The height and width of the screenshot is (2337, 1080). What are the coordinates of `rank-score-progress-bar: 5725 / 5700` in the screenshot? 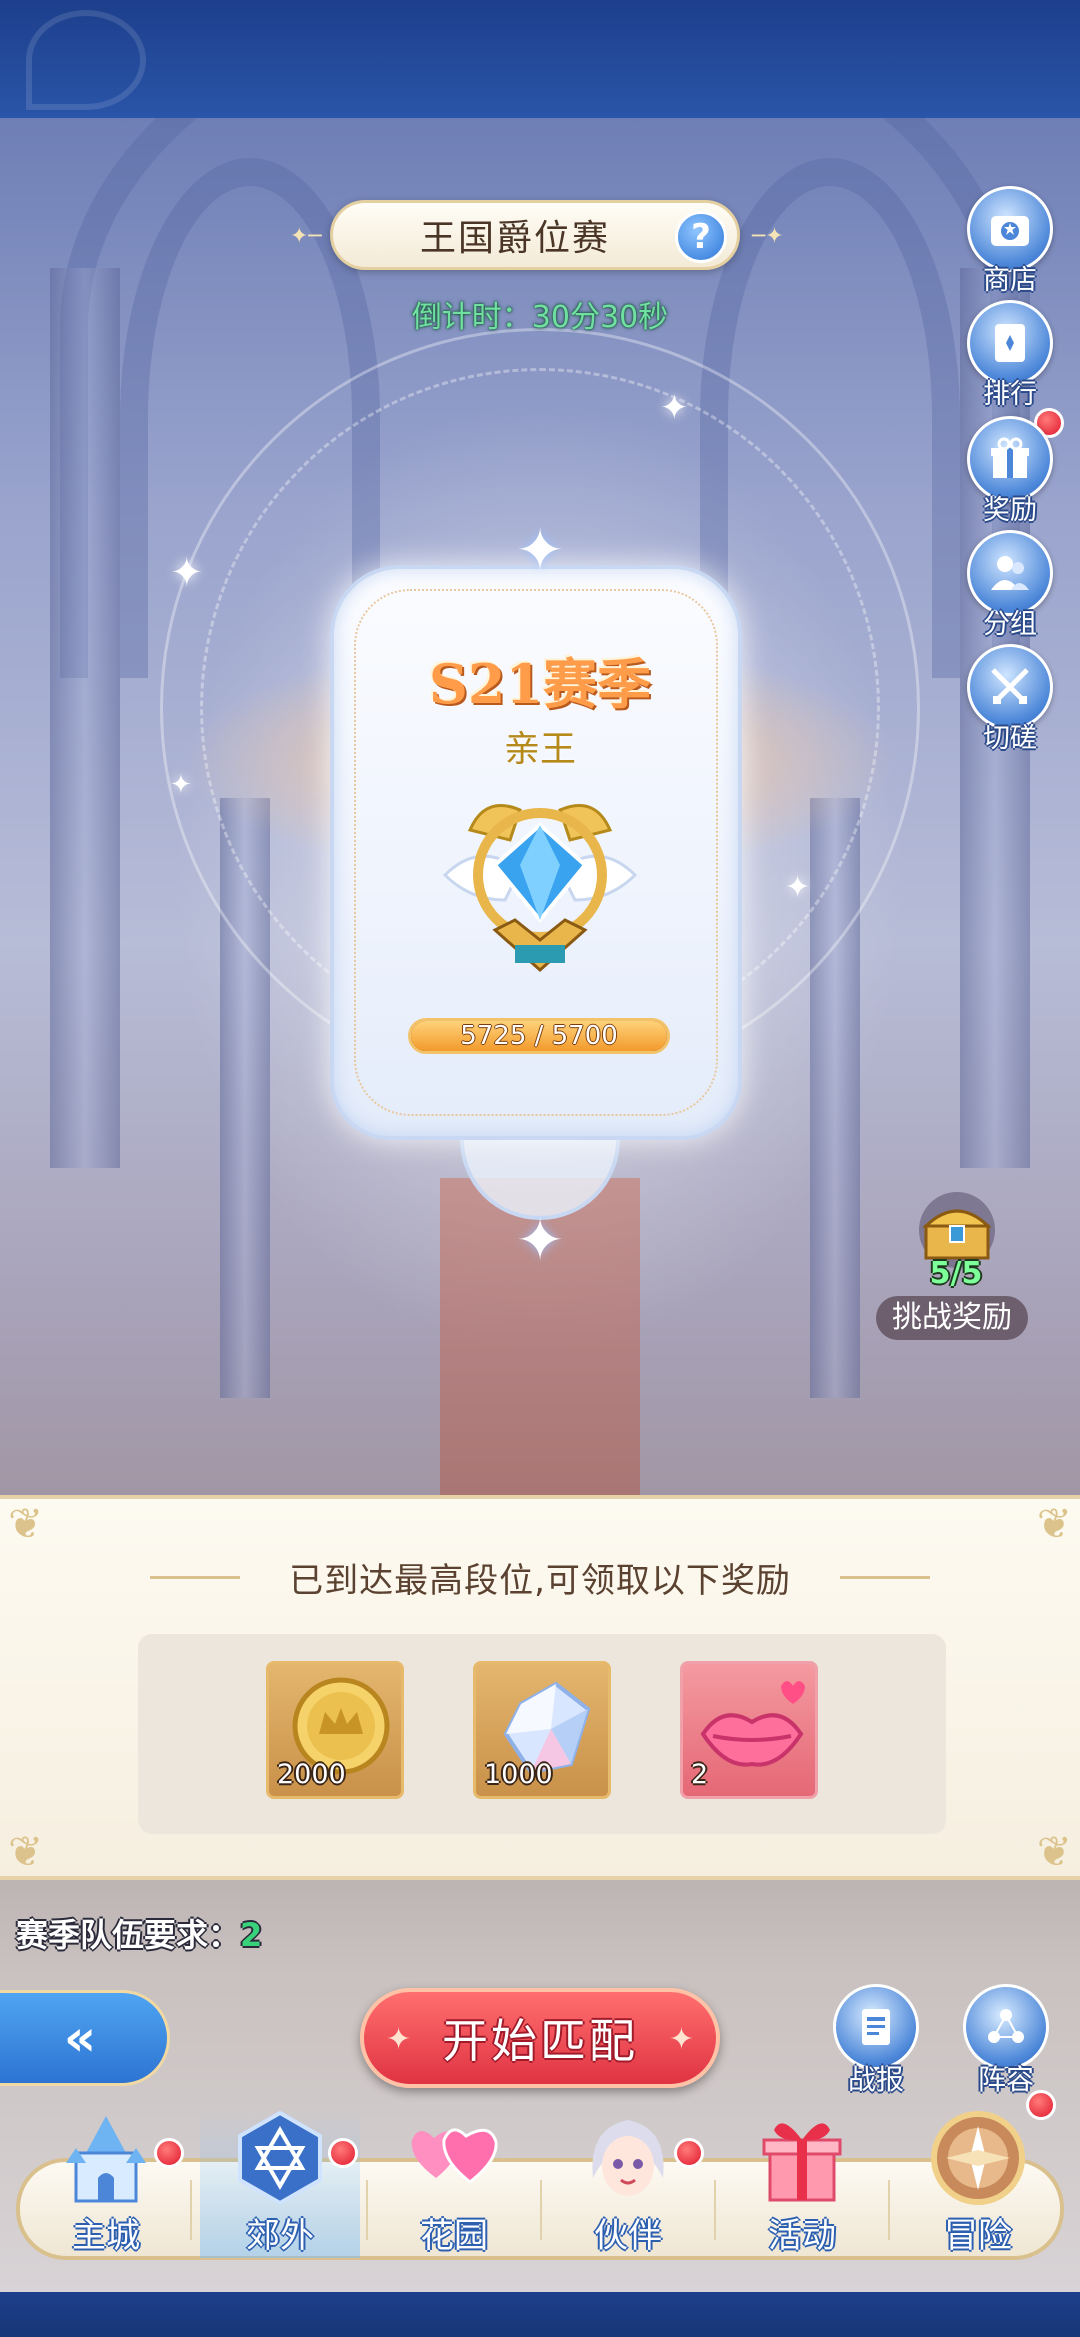 It's located at (539, 1036).